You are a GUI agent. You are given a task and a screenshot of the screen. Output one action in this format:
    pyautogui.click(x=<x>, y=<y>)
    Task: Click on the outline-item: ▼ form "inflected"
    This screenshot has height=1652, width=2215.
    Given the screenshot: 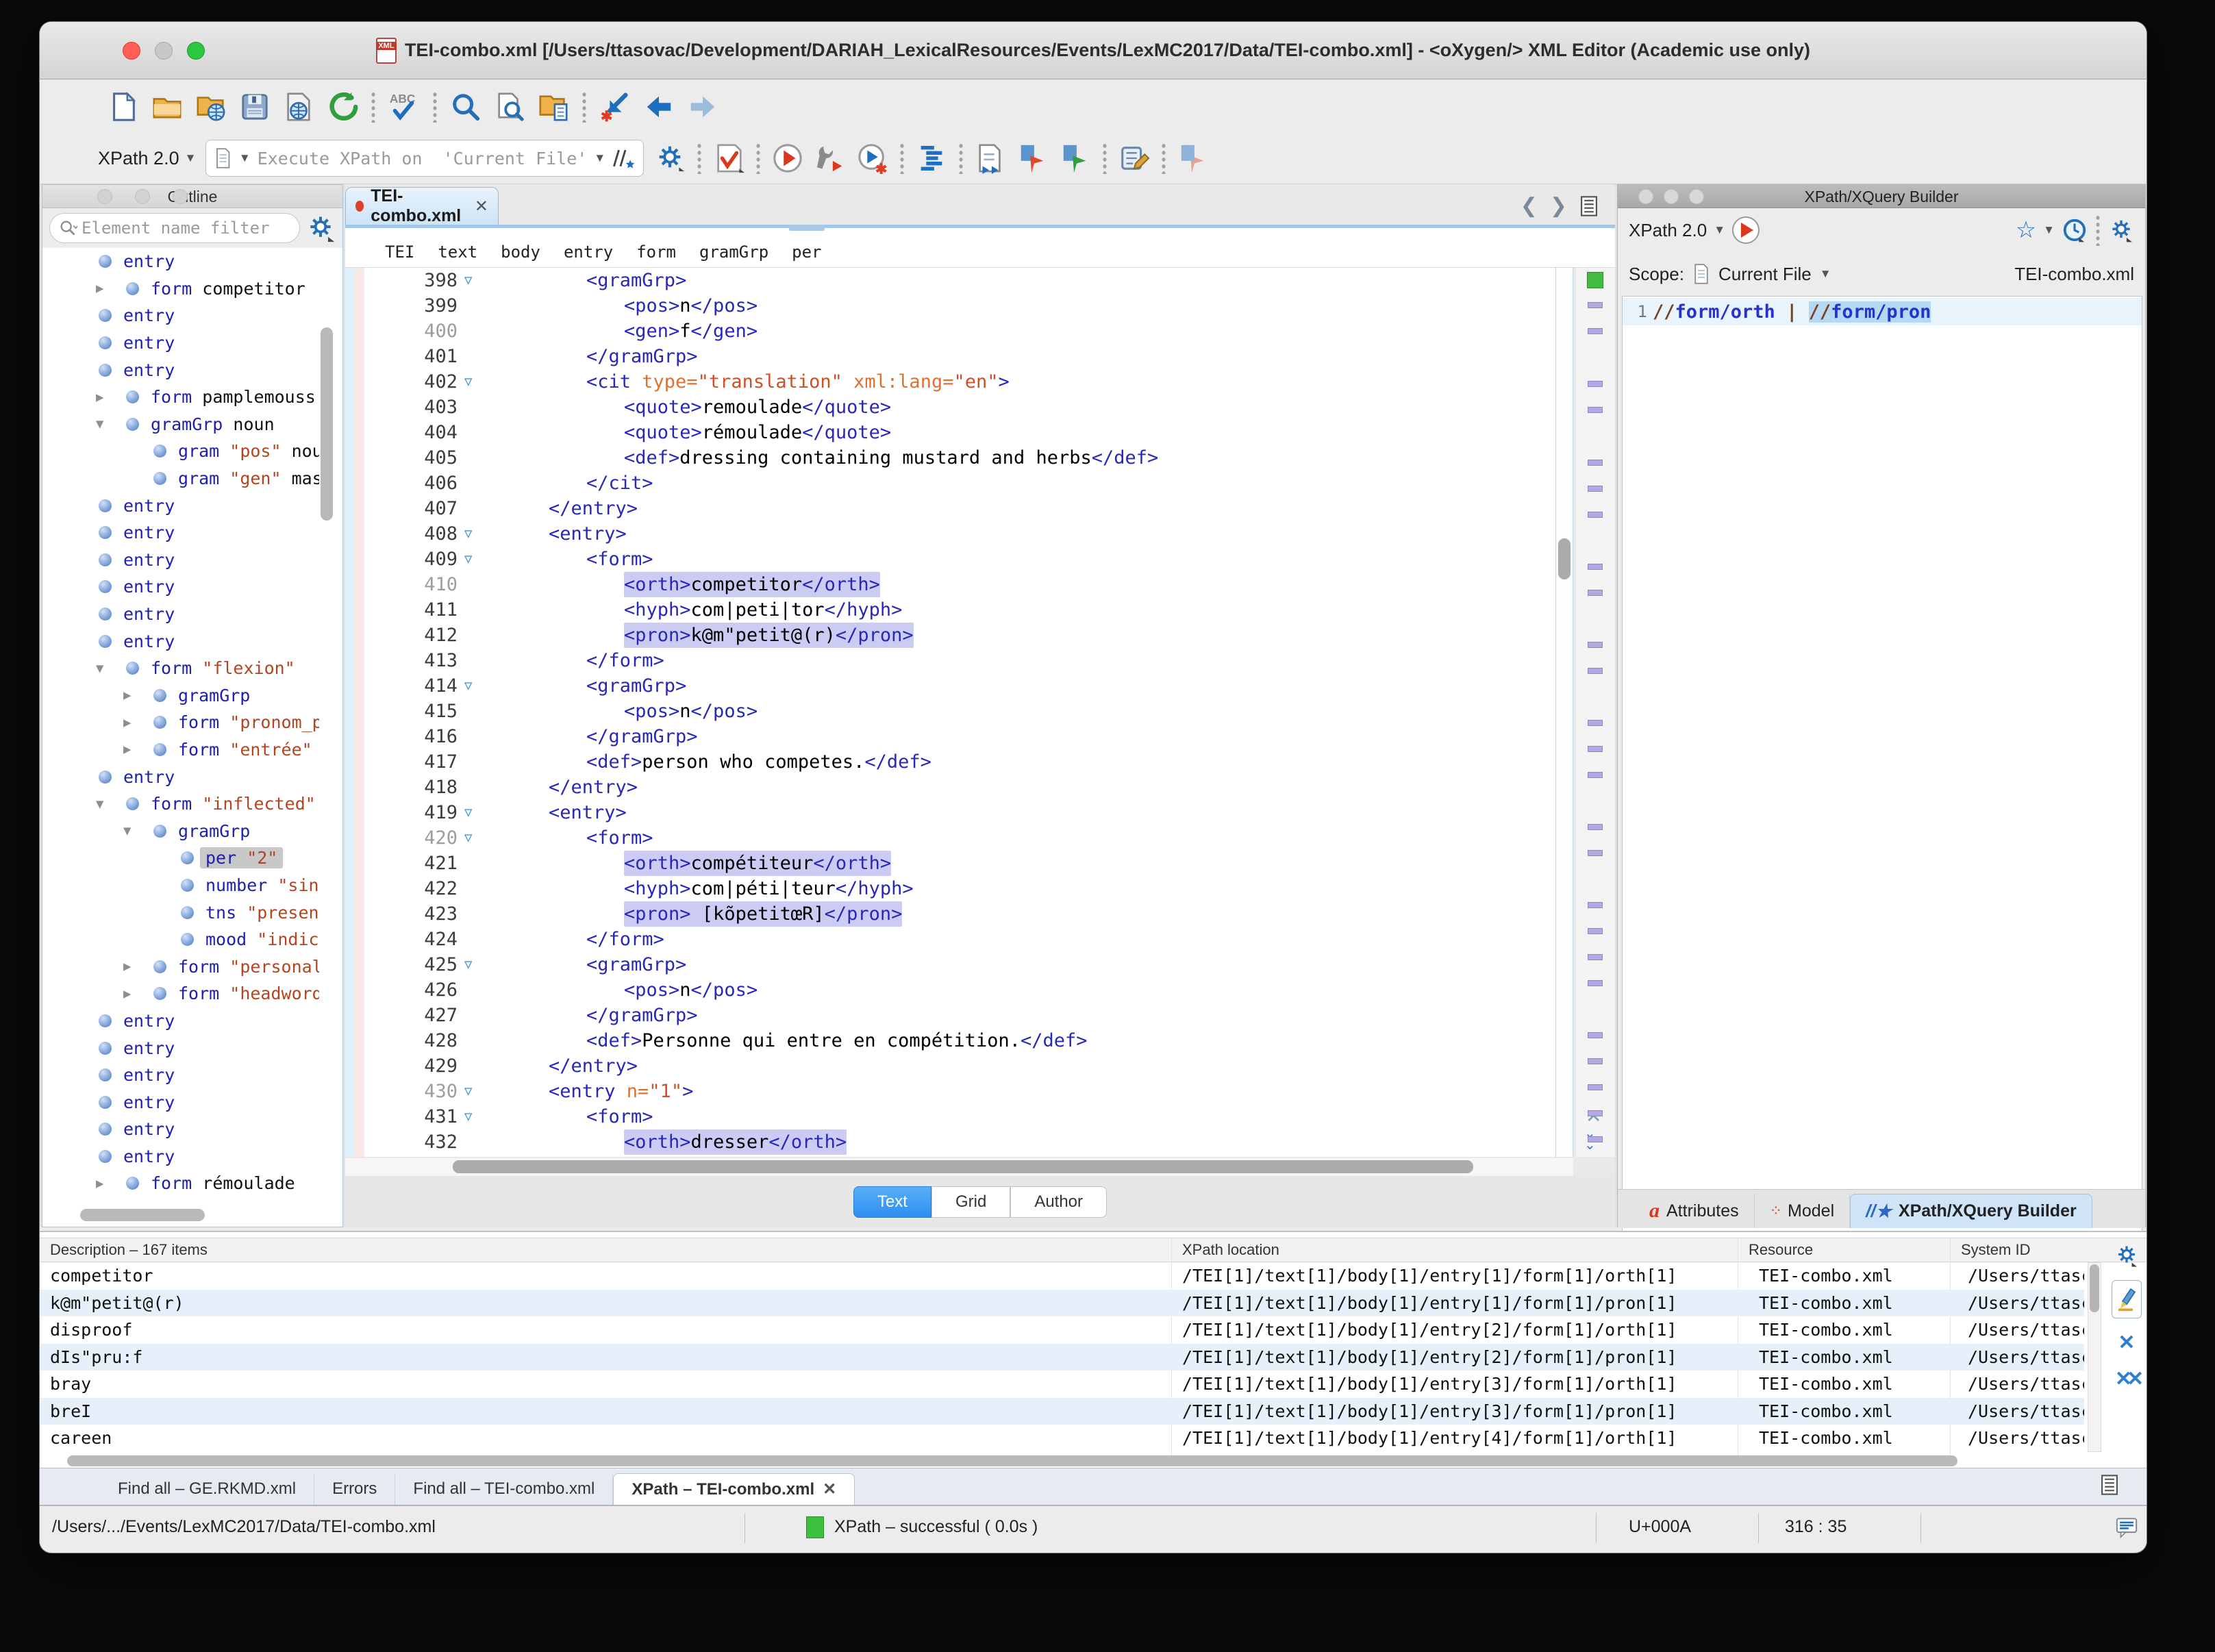 What is the action you would take?
    pyautogui.click(x=180, y=804)
    